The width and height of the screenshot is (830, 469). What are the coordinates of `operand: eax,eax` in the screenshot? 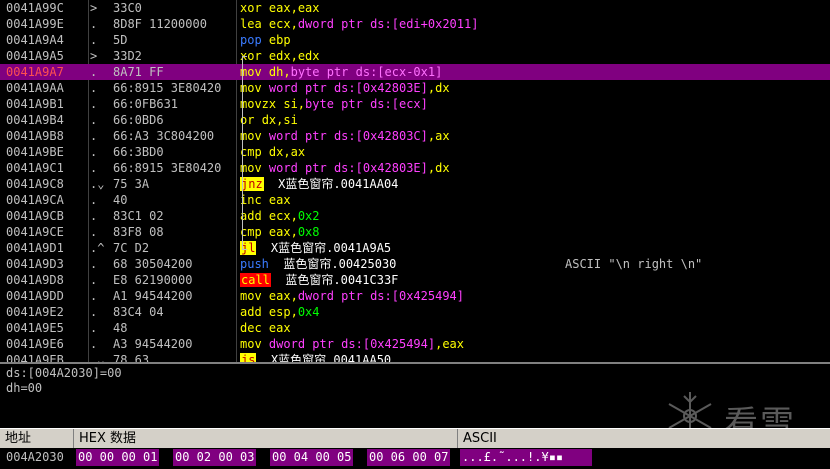 It's located at (294, 8).